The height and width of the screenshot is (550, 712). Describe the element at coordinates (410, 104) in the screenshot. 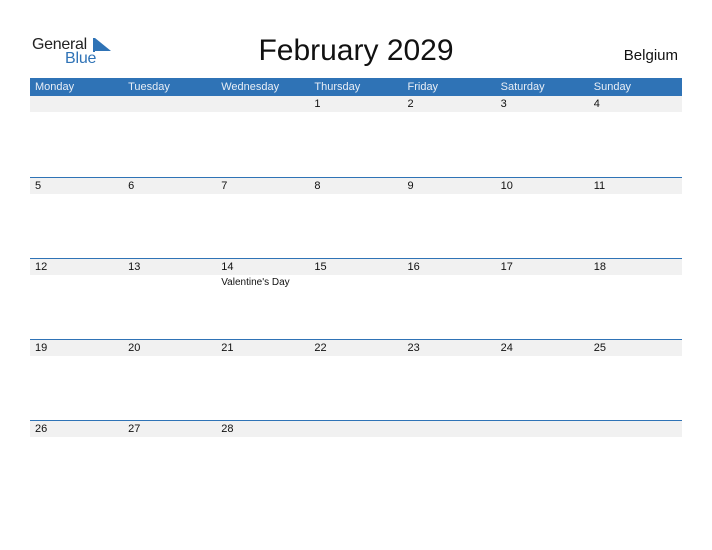

I see `day-number: 2` at that location.